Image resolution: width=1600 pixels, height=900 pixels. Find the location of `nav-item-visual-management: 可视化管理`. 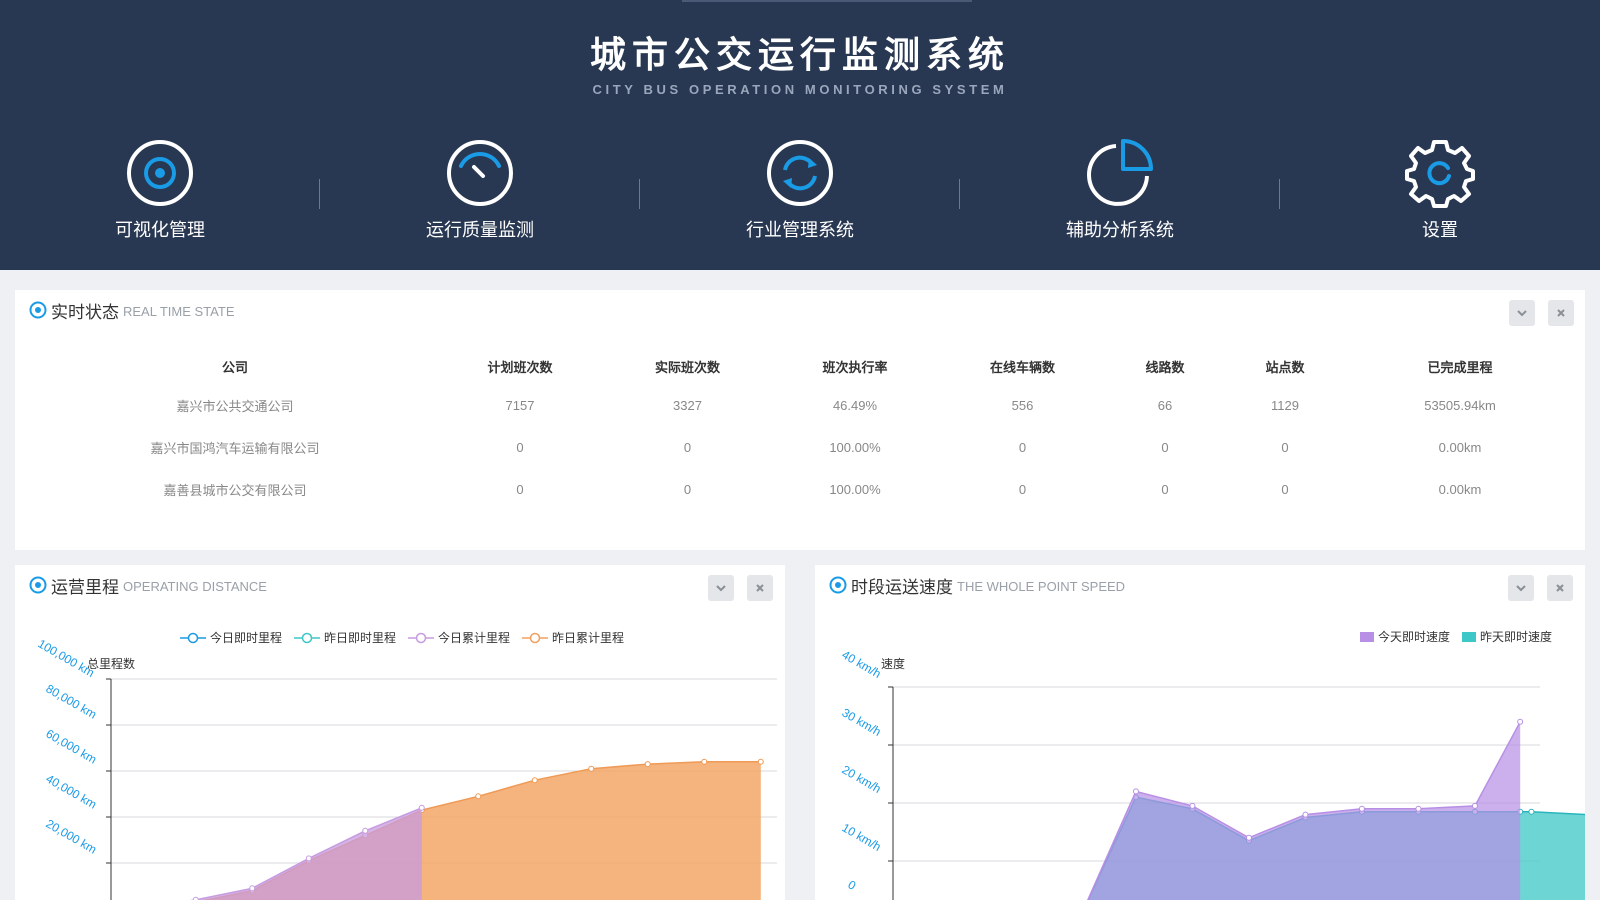

nav-item-visual-management: 可视化管理 is located at coordinates (160, 193).